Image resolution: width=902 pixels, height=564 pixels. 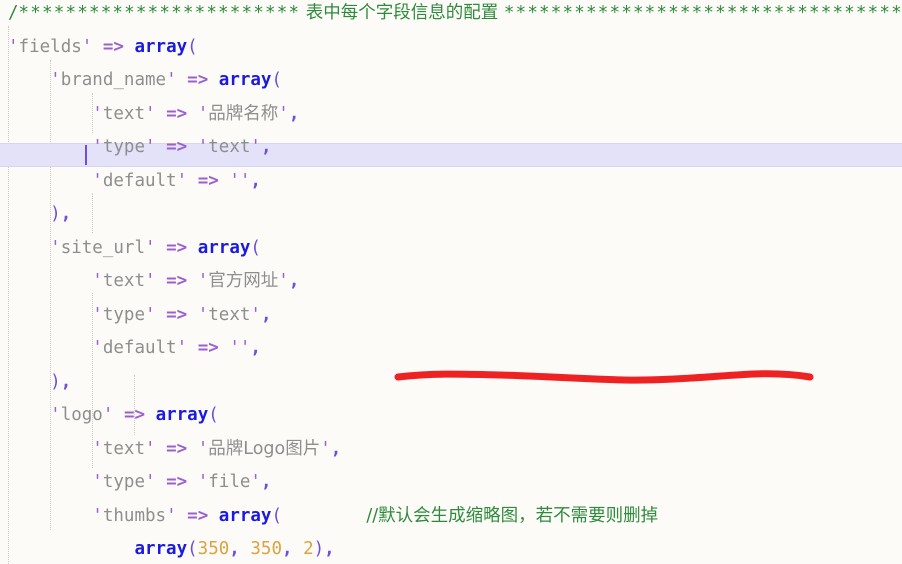 I want to click on code-token: thumbs, so click(x=134, y=515).